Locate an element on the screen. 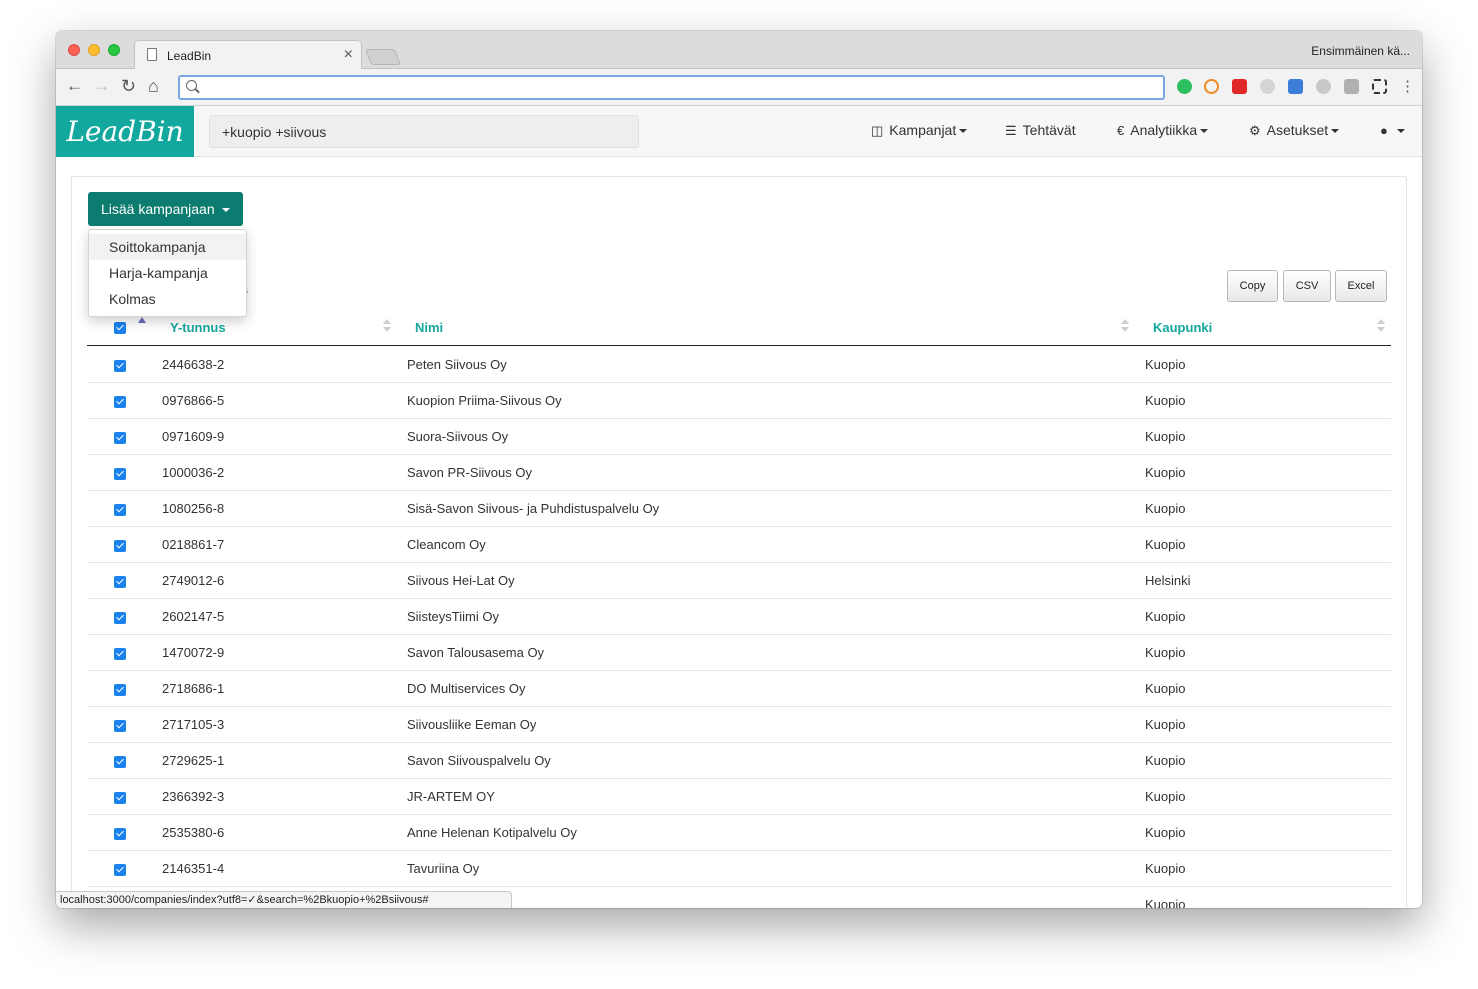  table-row: 2146351-4 Tavuriina Oy Kuopio is located at coordinates (739, 869).